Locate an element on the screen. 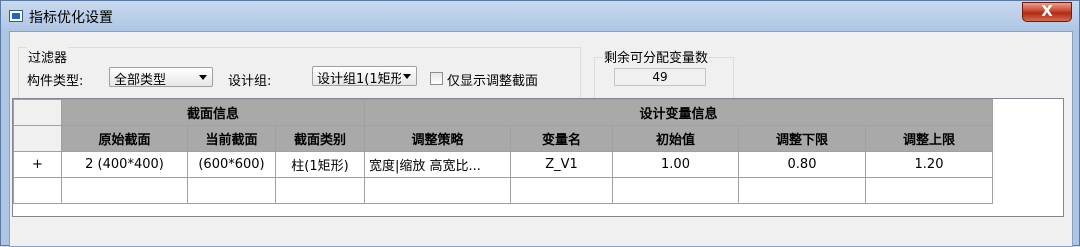 This screenshot has height=247, width=1080. only-show-adjusted-checkbox is located at coordinates (436, 78).